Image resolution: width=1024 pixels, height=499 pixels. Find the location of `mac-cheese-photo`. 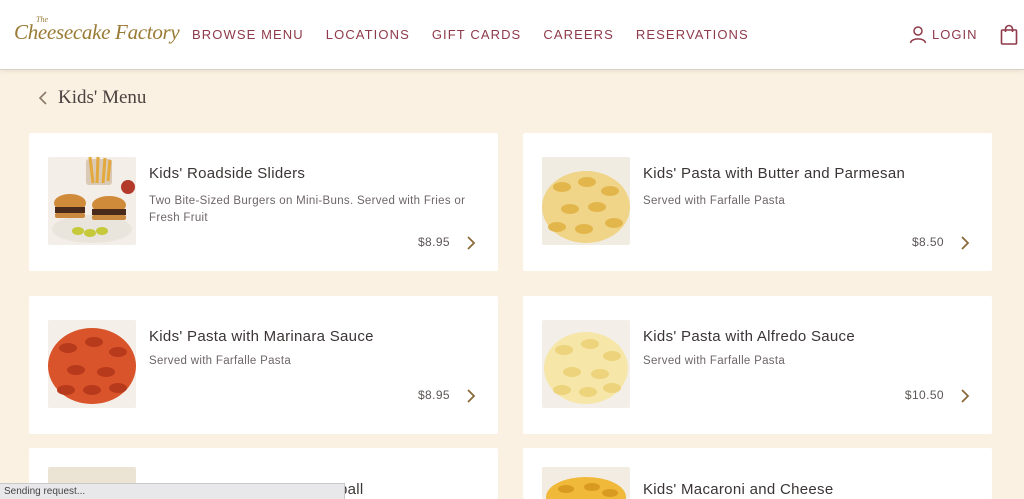

mac-cheese-photo is located at coordinates (586, 483).